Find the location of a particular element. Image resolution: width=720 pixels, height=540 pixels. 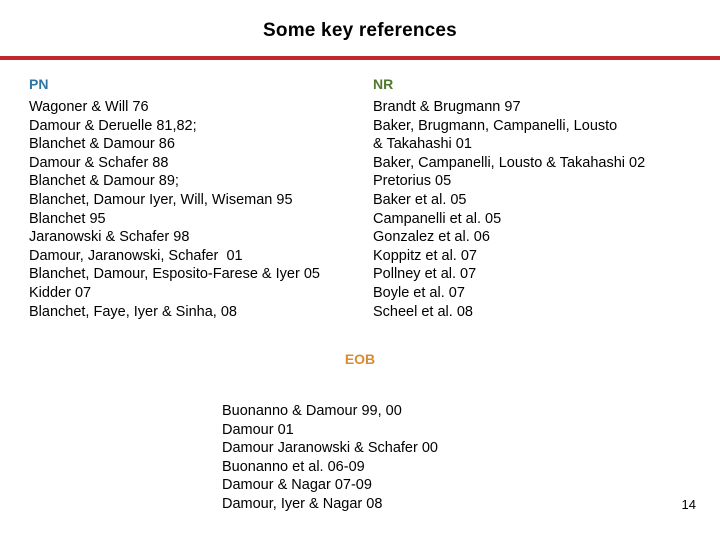

page-title: Some key references is located at coordinates (360, 30).